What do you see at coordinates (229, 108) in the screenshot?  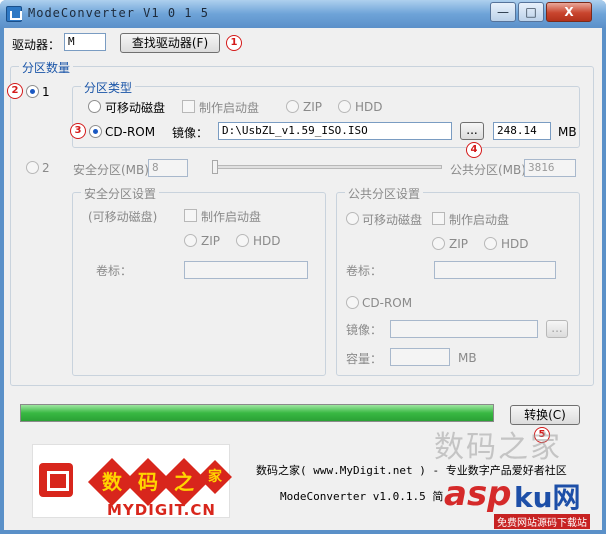 I see `make-boot-label: 制作启动盘` at bounding box center [229, 108].